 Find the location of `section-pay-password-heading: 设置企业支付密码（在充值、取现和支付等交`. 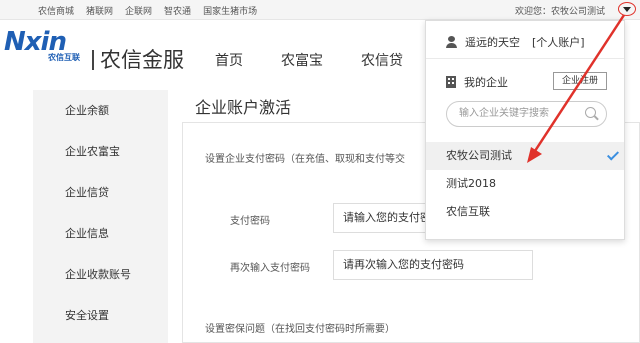

section-pay-password-heading: 设置企业支付密码（在充值、取现和支付等交 is located at coordinates (305, 159).